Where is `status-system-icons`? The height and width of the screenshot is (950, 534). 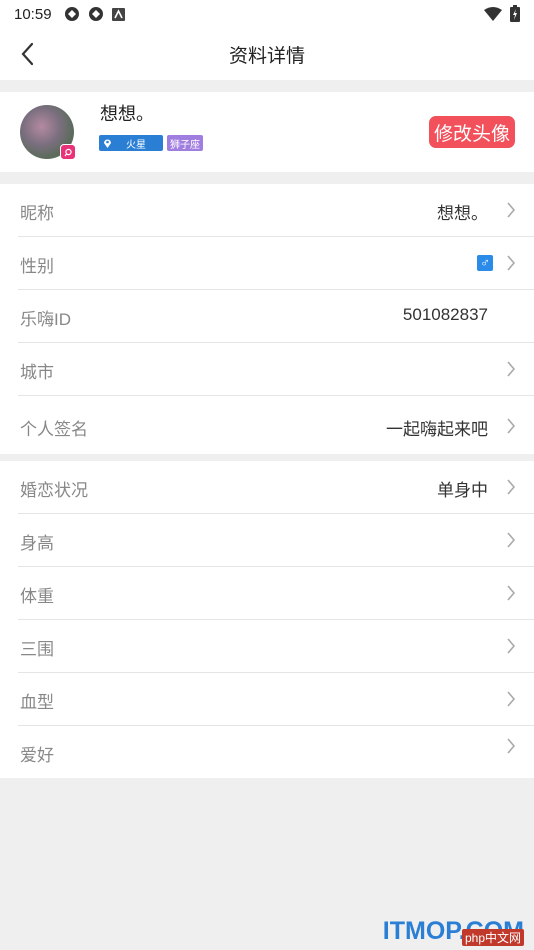 status-system-icons is located at coordinates (502, 13).